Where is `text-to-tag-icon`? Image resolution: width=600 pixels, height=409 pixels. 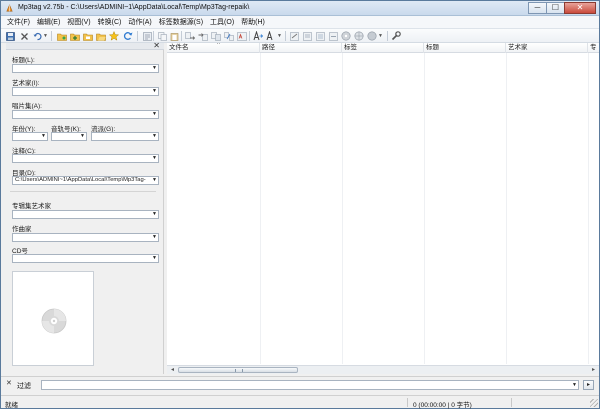
text-to-tag-icon is located at coordinates (216, 36).